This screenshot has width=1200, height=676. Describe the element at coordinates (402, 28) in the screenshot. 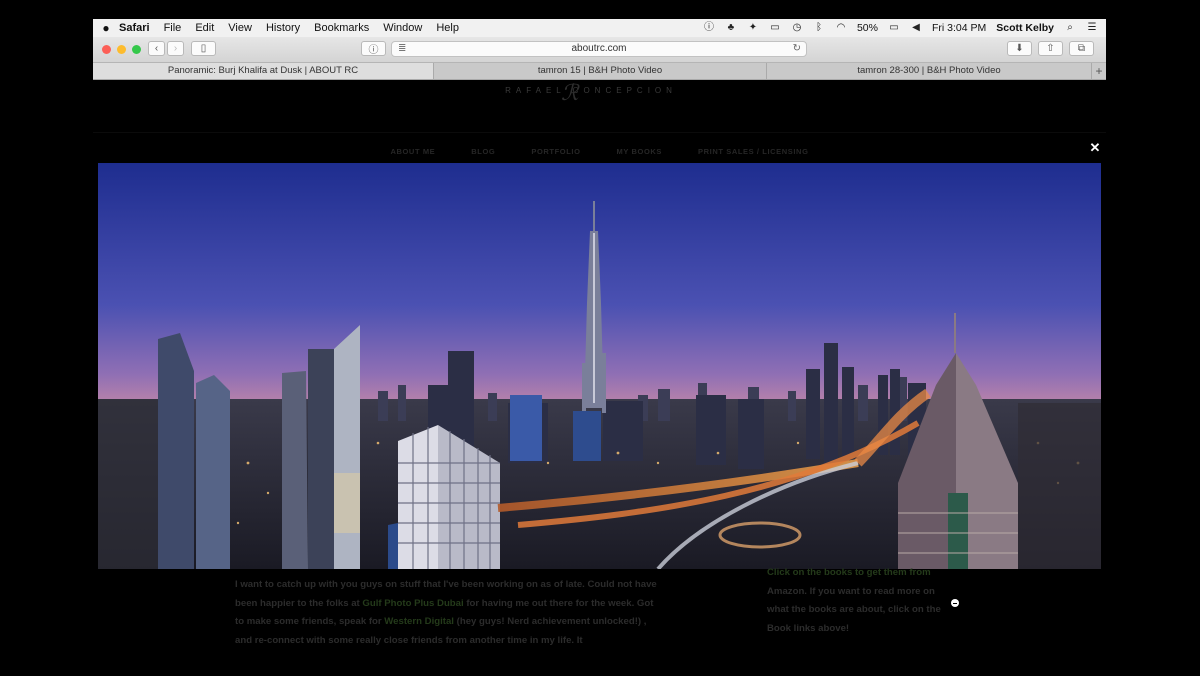

I see `menu-window: Window` at that location.